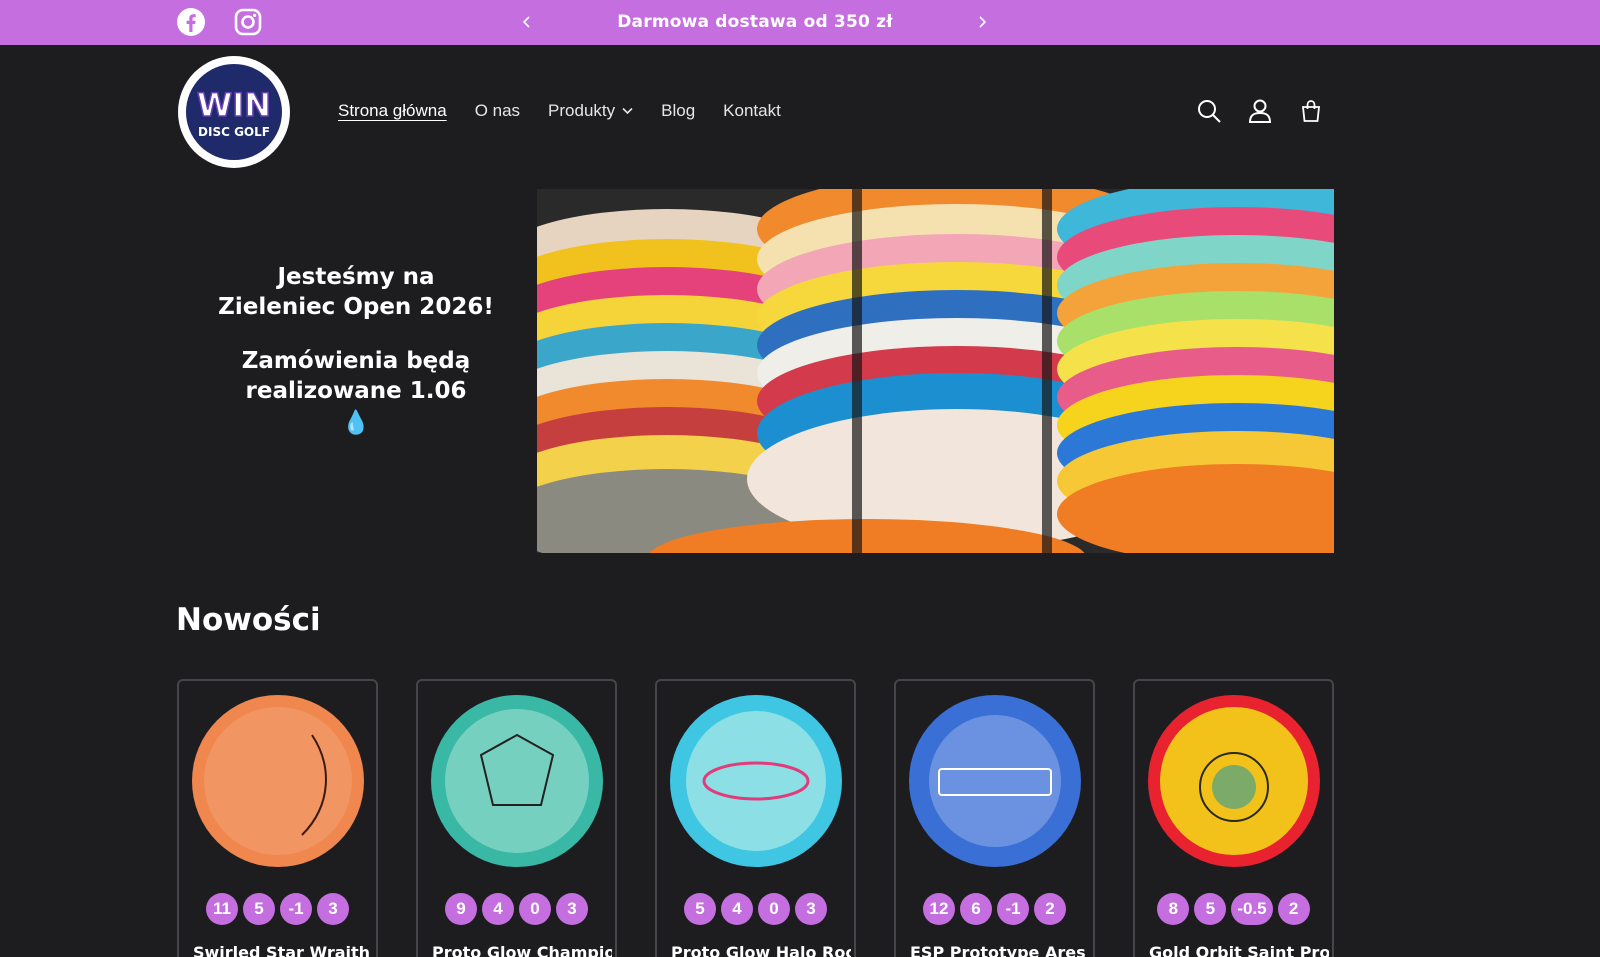  I want to click on product-name: Gold Orbit Saint Pro, so click(1239, 950).